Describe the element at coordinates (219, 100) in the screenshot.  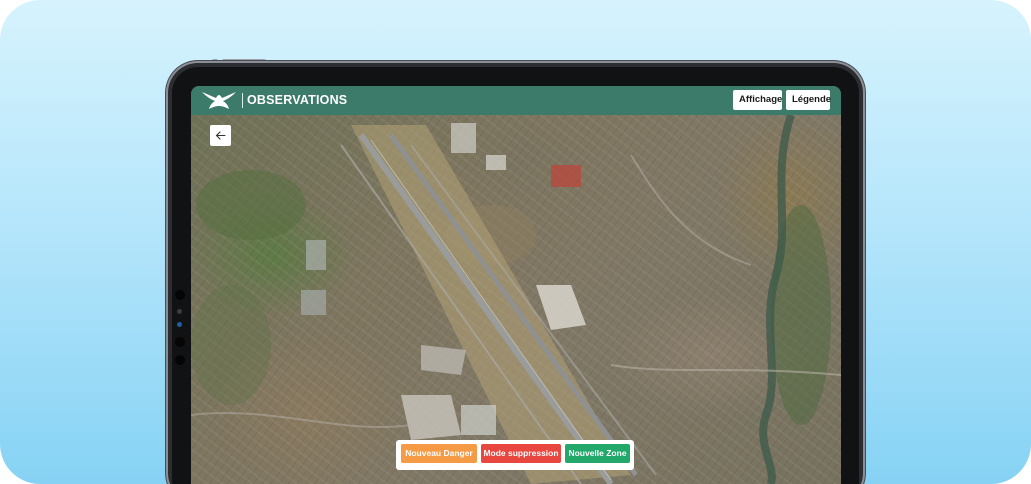
I see `bird-logo-icon` at that location.